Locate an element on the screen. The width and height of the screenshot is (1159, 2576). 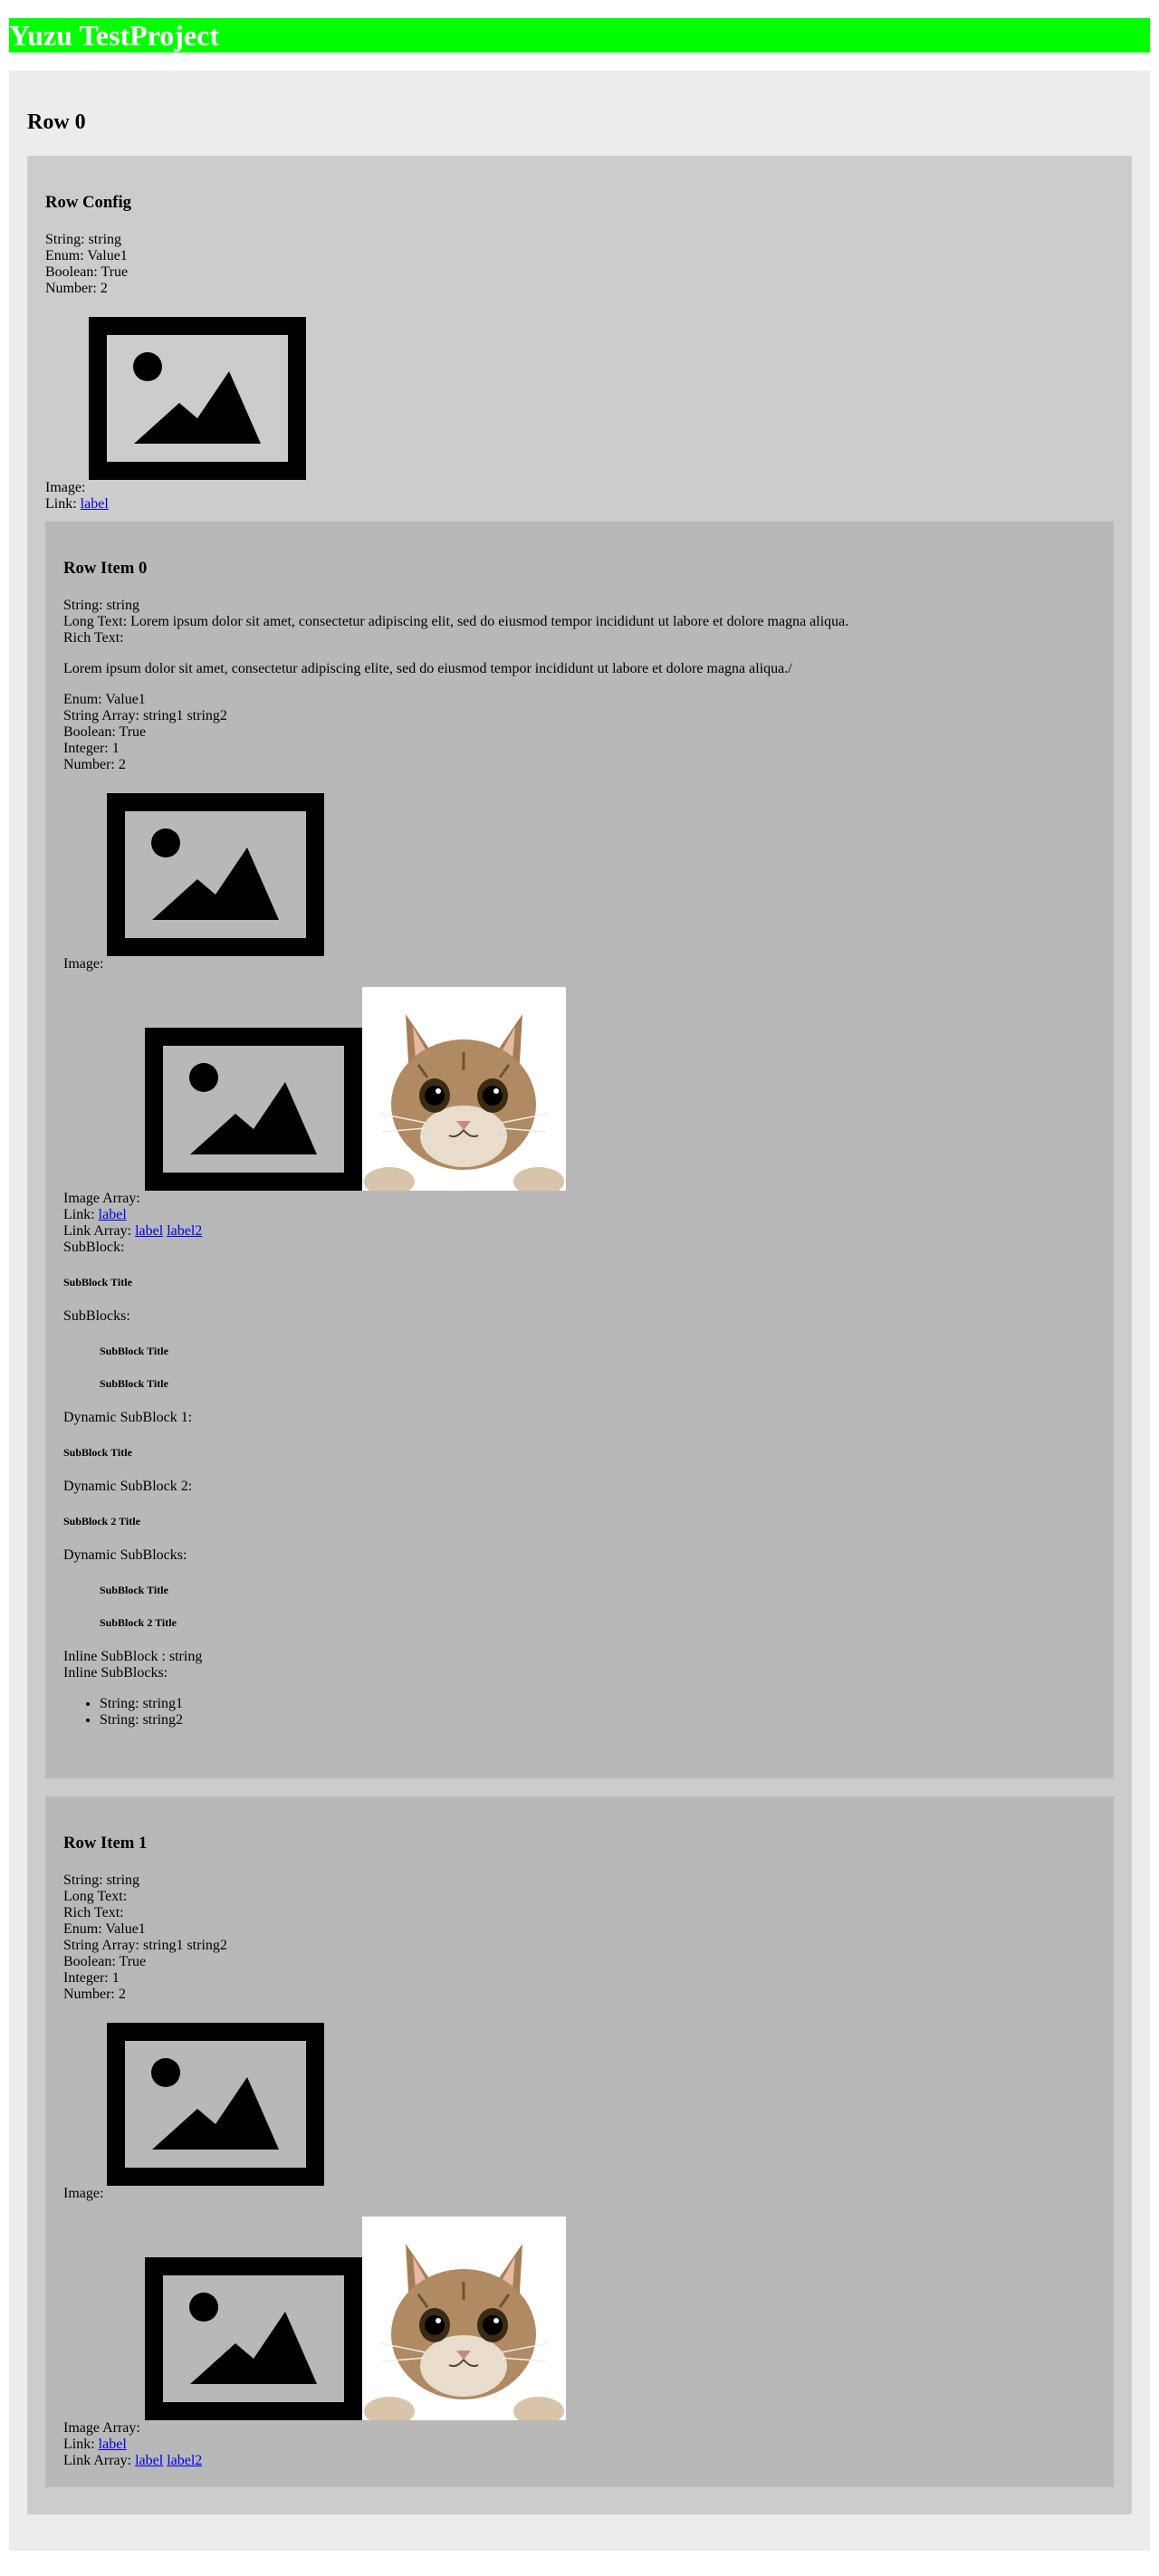
config-link-prefix: Link: is located at coordinates (63, 504).